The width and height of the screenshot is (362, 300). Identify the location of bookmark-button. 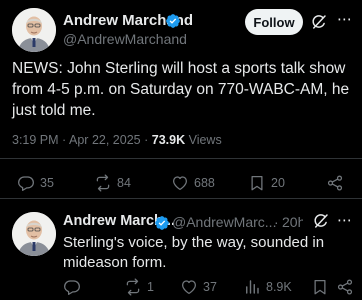
(320, 287).